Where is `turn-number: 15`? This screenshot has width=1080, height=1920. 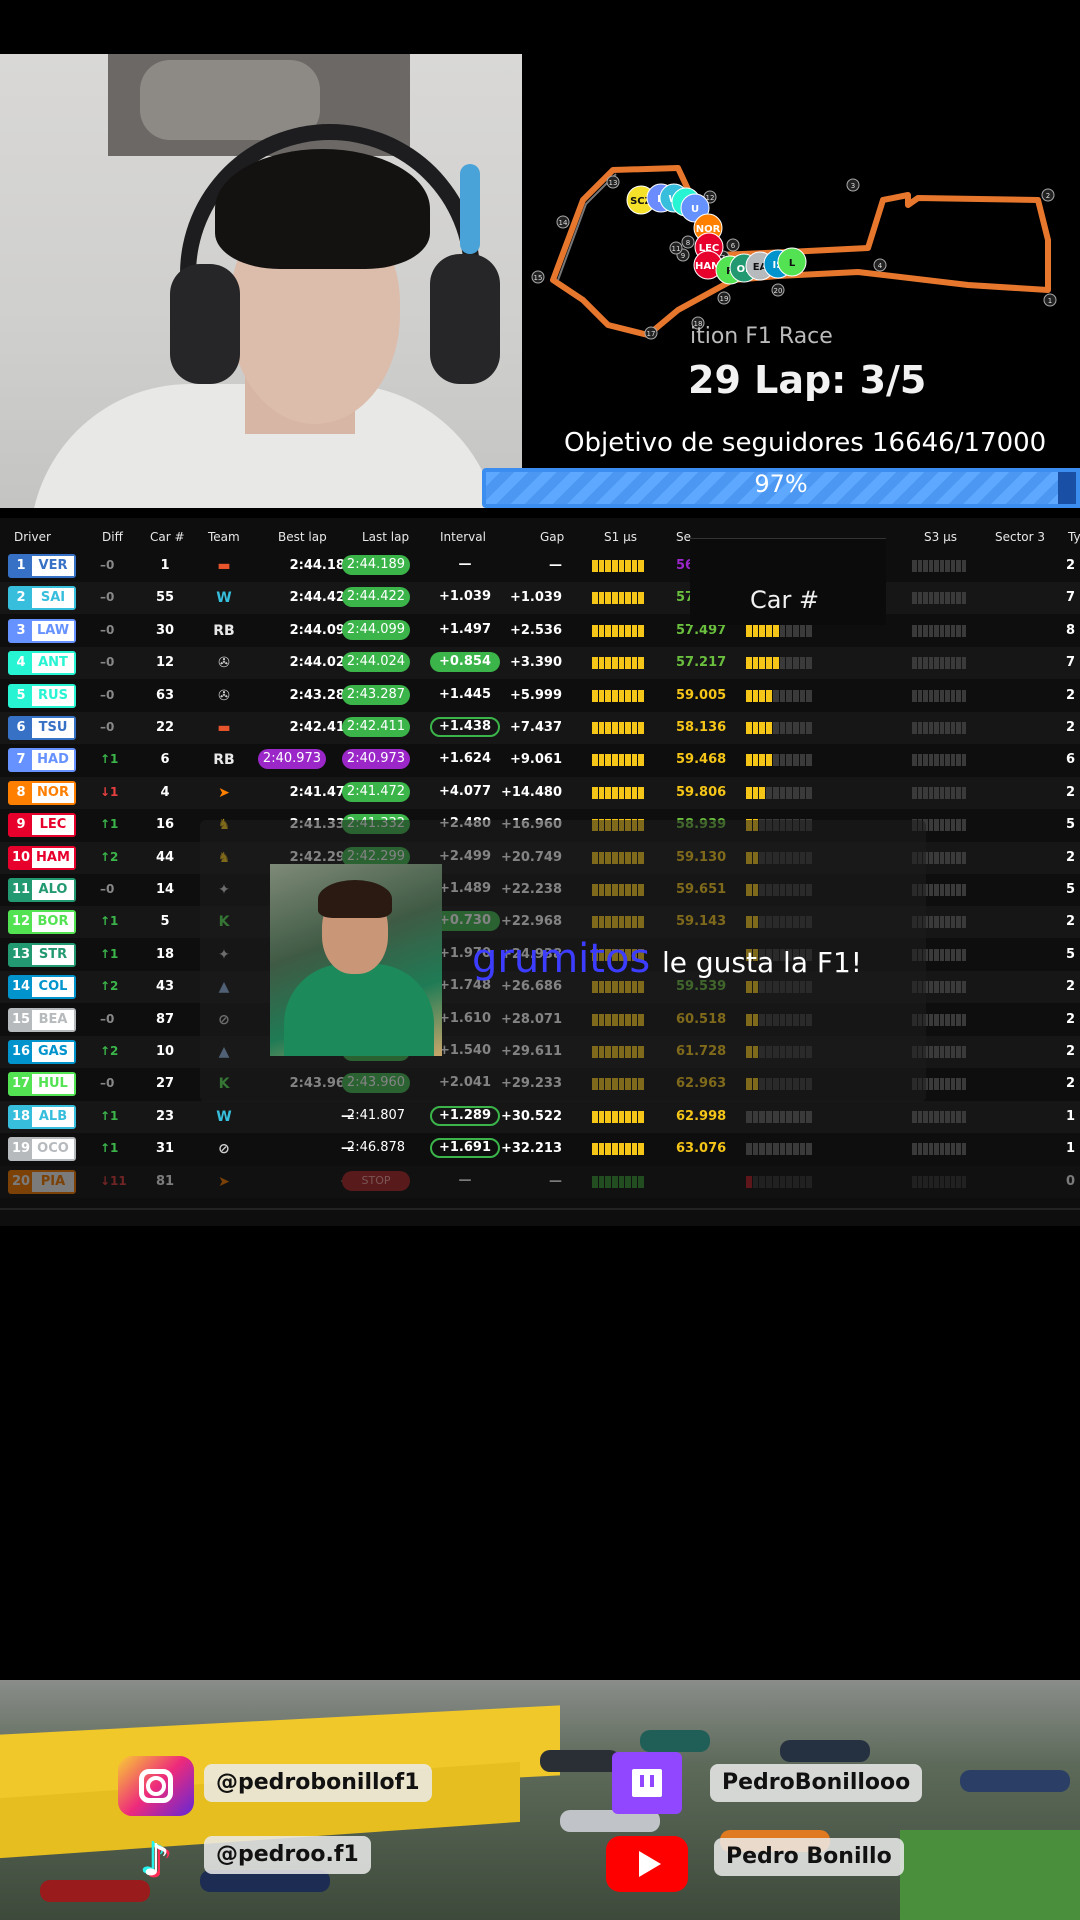
turn-number: 15 is located at coordinates (538, 278).